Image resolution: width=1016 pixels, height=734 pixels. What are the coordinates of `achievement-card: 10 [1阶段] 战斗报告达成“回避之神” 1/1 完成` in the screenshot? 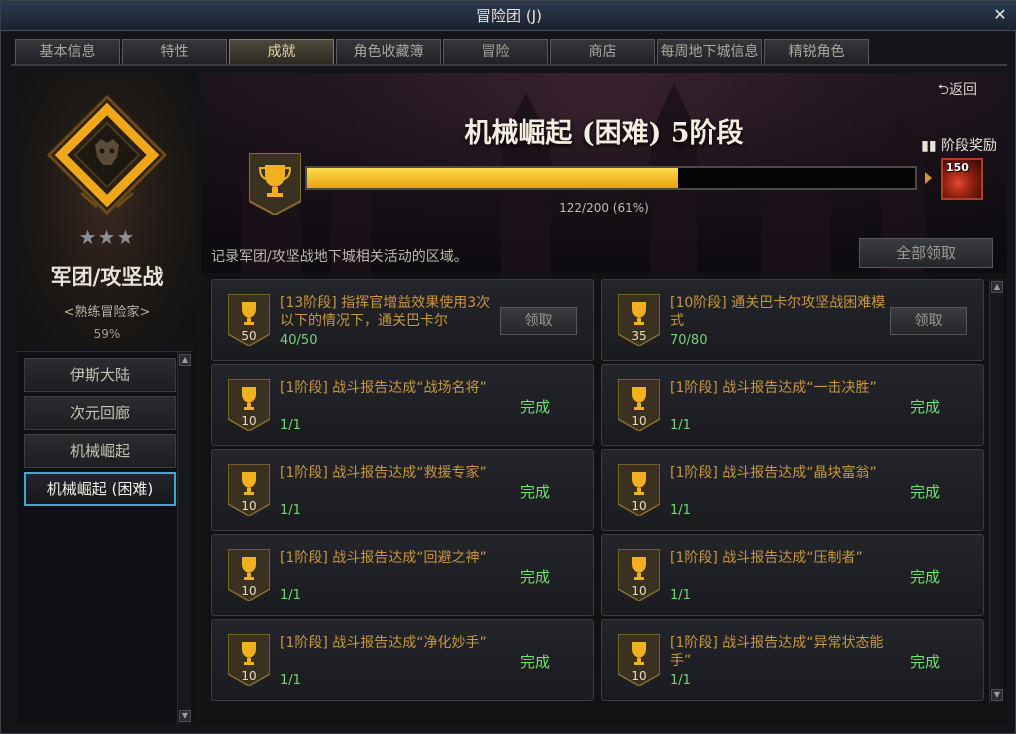 It's located at (402, 575).